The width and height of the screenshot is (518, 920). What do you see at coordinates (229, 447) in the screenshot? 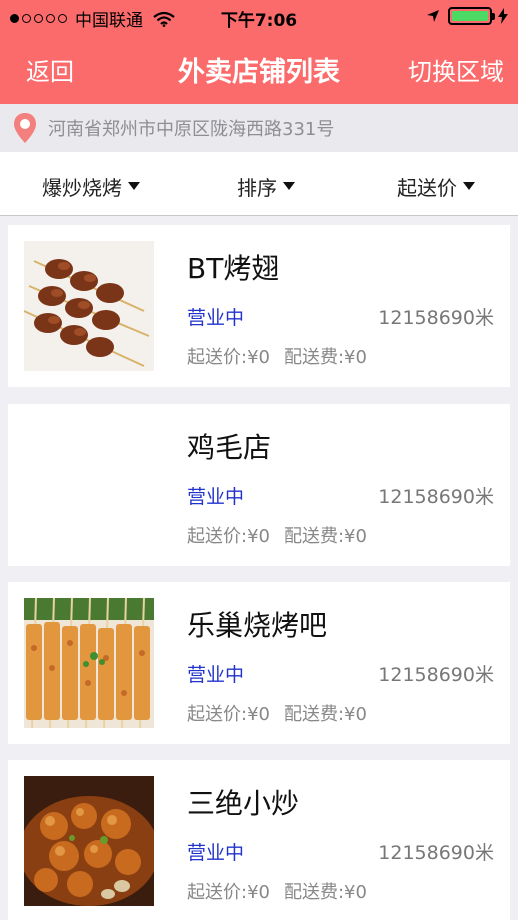
I see `shop-name: 鸡毛店` at bounding box center [229, 447].